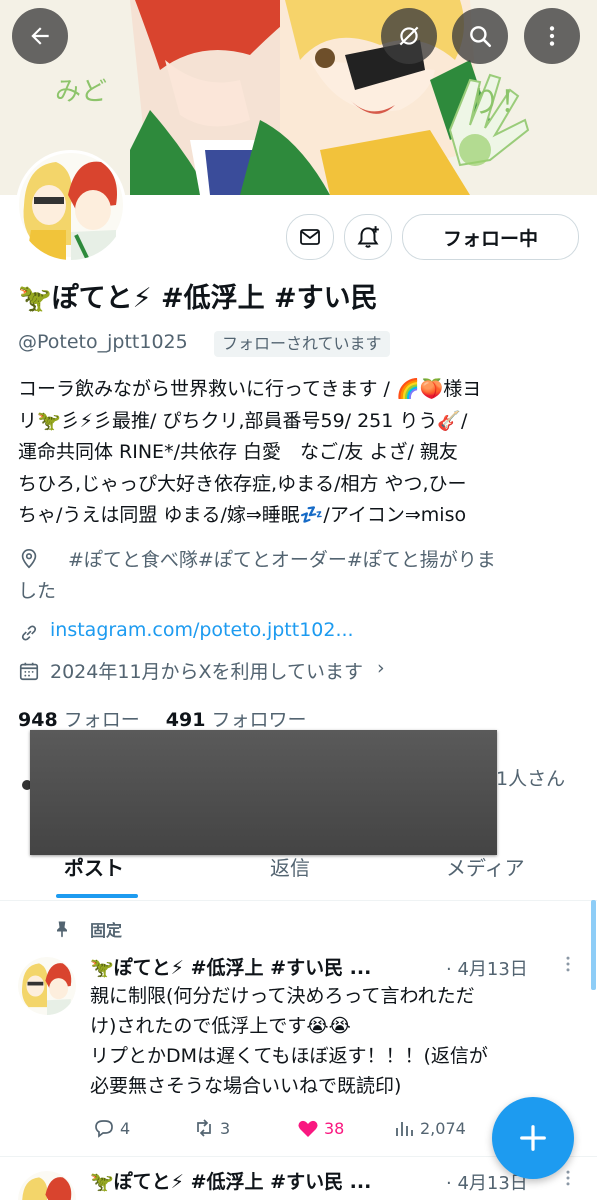  Describe the element at coordinates (206, 672) in the screenshot. I see `joined-text: 2024年11月からXを利用しています` at that location.